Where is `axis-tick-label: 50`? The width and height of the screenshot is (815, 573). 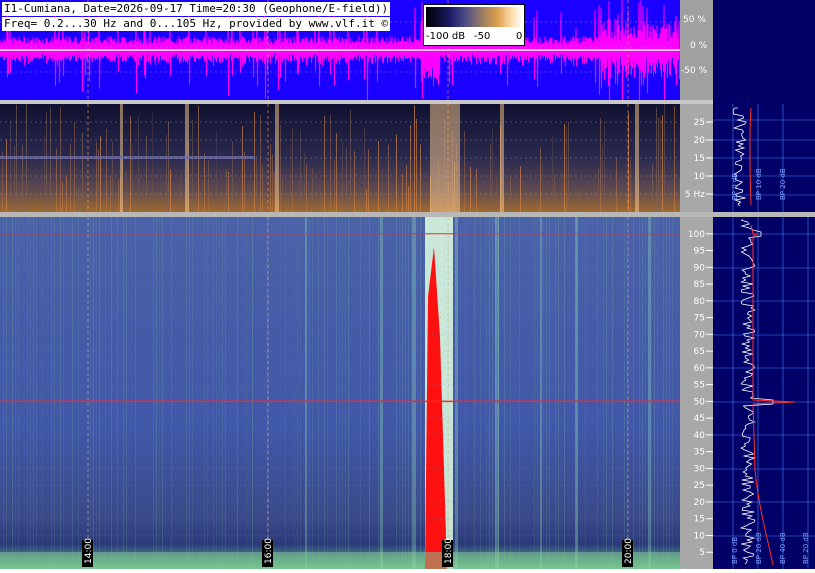
axis-tick-label: 50 is located at coordinates (700, 402).